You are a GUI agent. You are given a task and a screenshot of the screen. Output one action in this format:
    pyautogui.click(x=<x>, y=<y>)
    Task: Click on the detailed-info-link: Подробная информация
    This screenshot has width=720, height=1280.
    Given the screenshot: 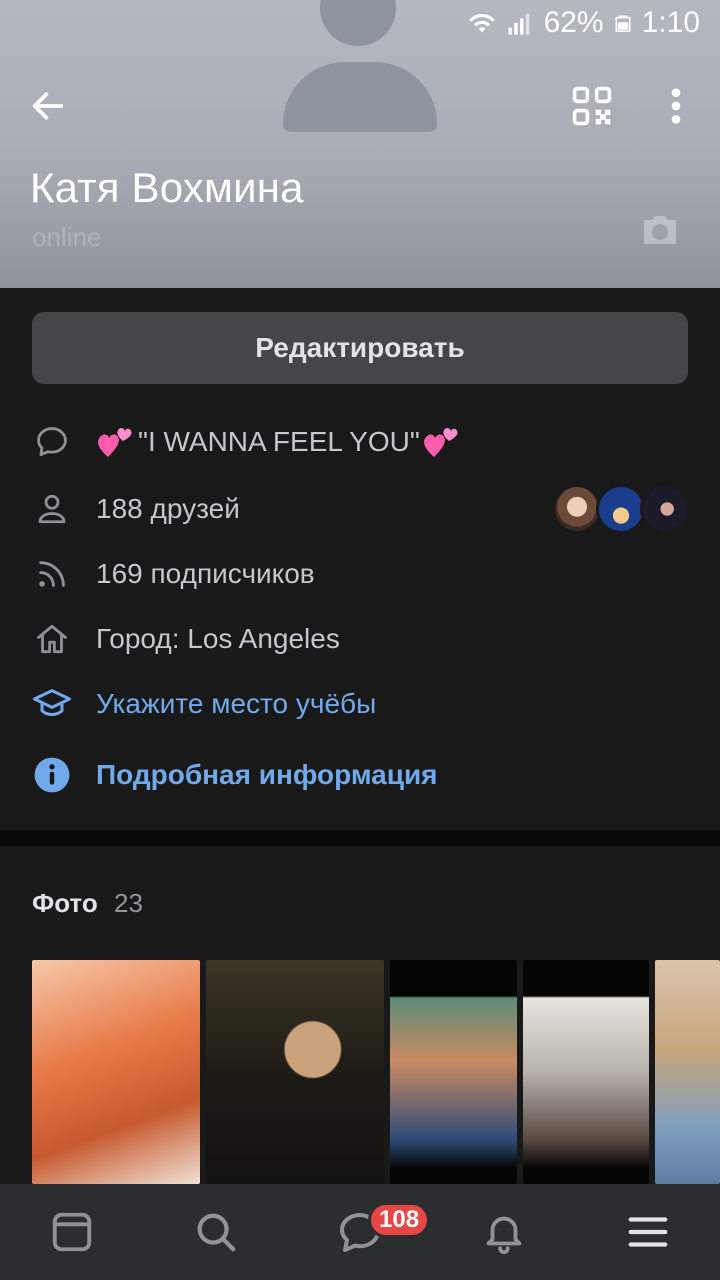 What is the action you would take?
    pyautogui.click(x=267, y=775)
    